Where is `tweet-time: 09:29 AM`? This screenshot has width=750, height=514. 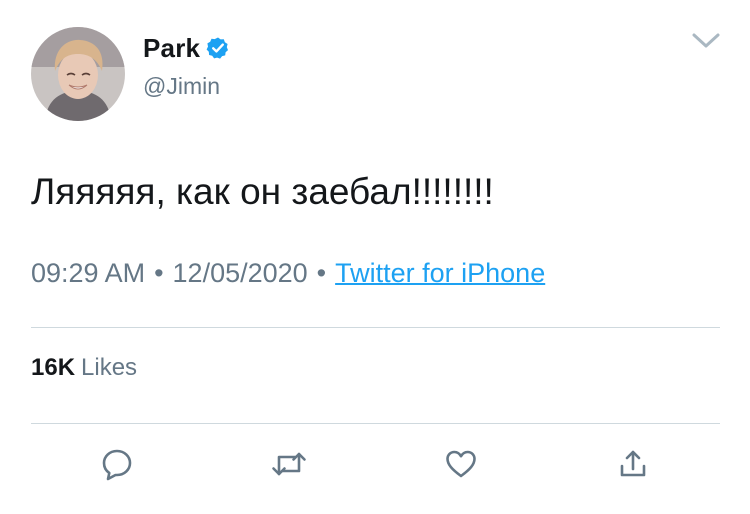 tweet-time: 09:29 AM is located at coordinates (88, 273).